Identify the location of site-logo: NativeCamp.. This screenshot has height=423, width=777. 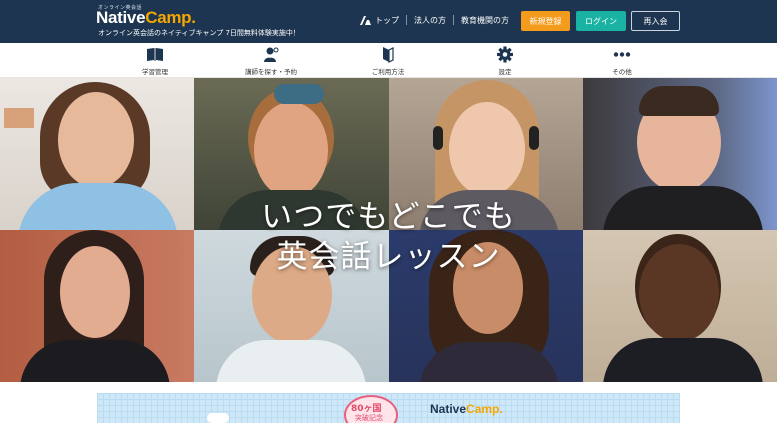
(146, 18).